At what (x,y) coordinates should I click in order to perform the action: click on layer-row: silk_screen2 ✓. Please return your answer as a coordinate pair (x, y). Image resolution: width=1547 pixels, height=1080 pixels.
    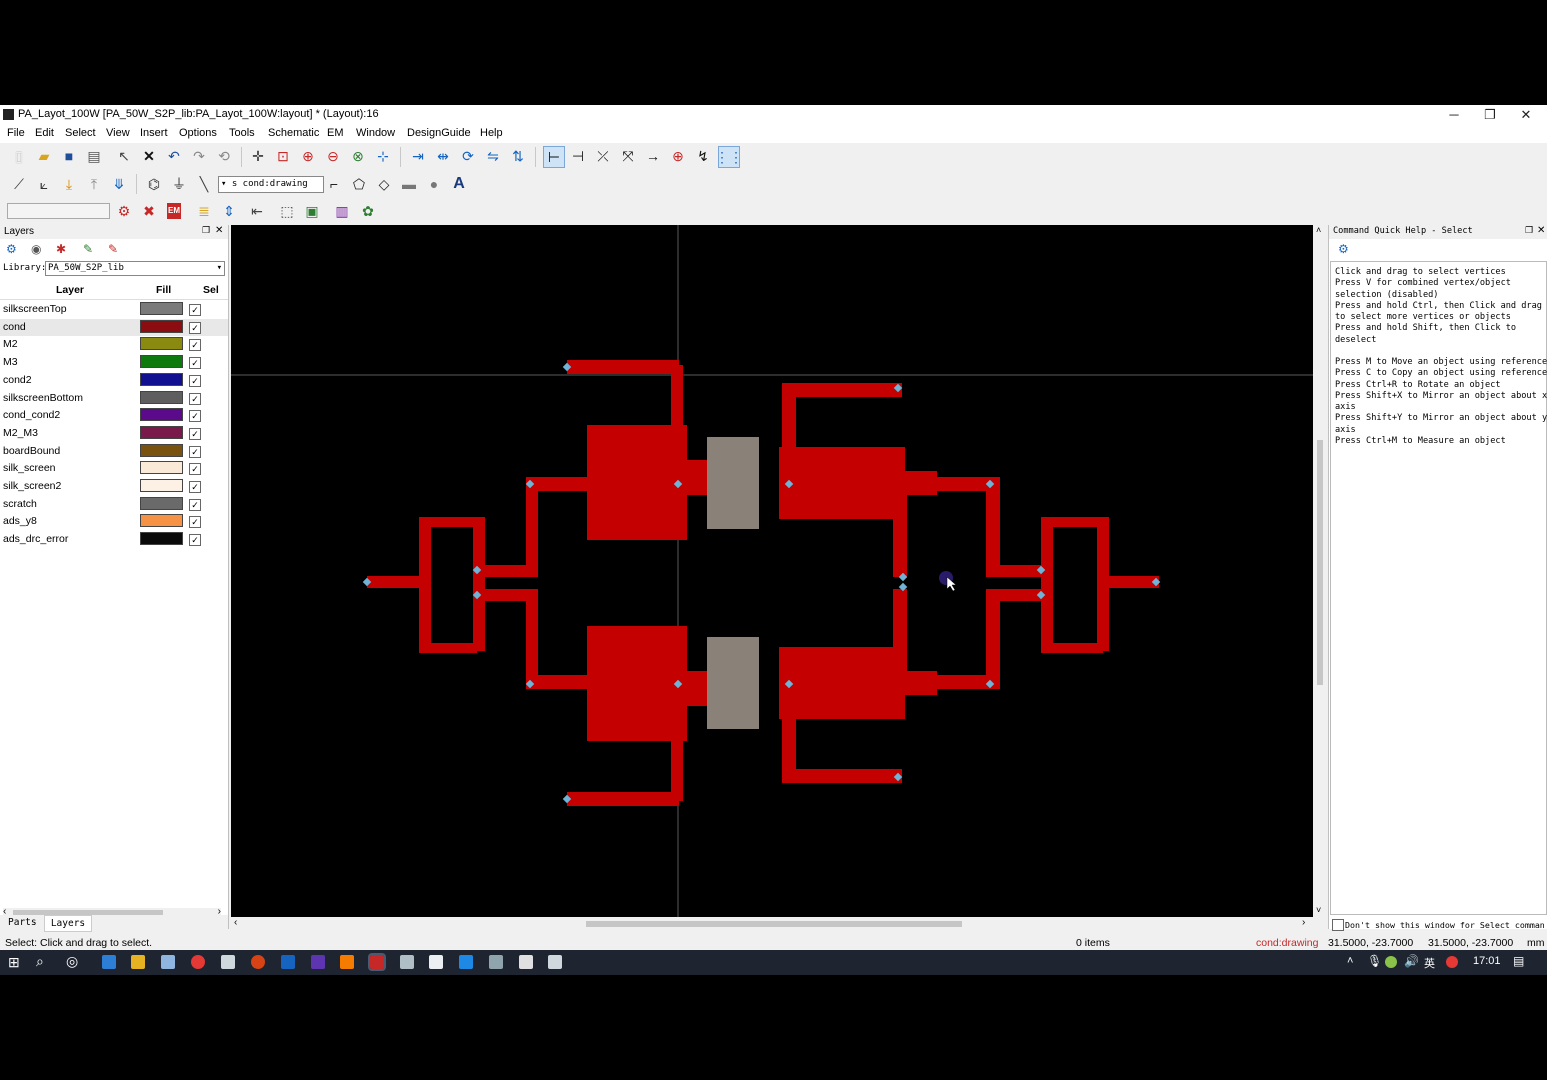
    Looking at the image, I should click on (114, 486).